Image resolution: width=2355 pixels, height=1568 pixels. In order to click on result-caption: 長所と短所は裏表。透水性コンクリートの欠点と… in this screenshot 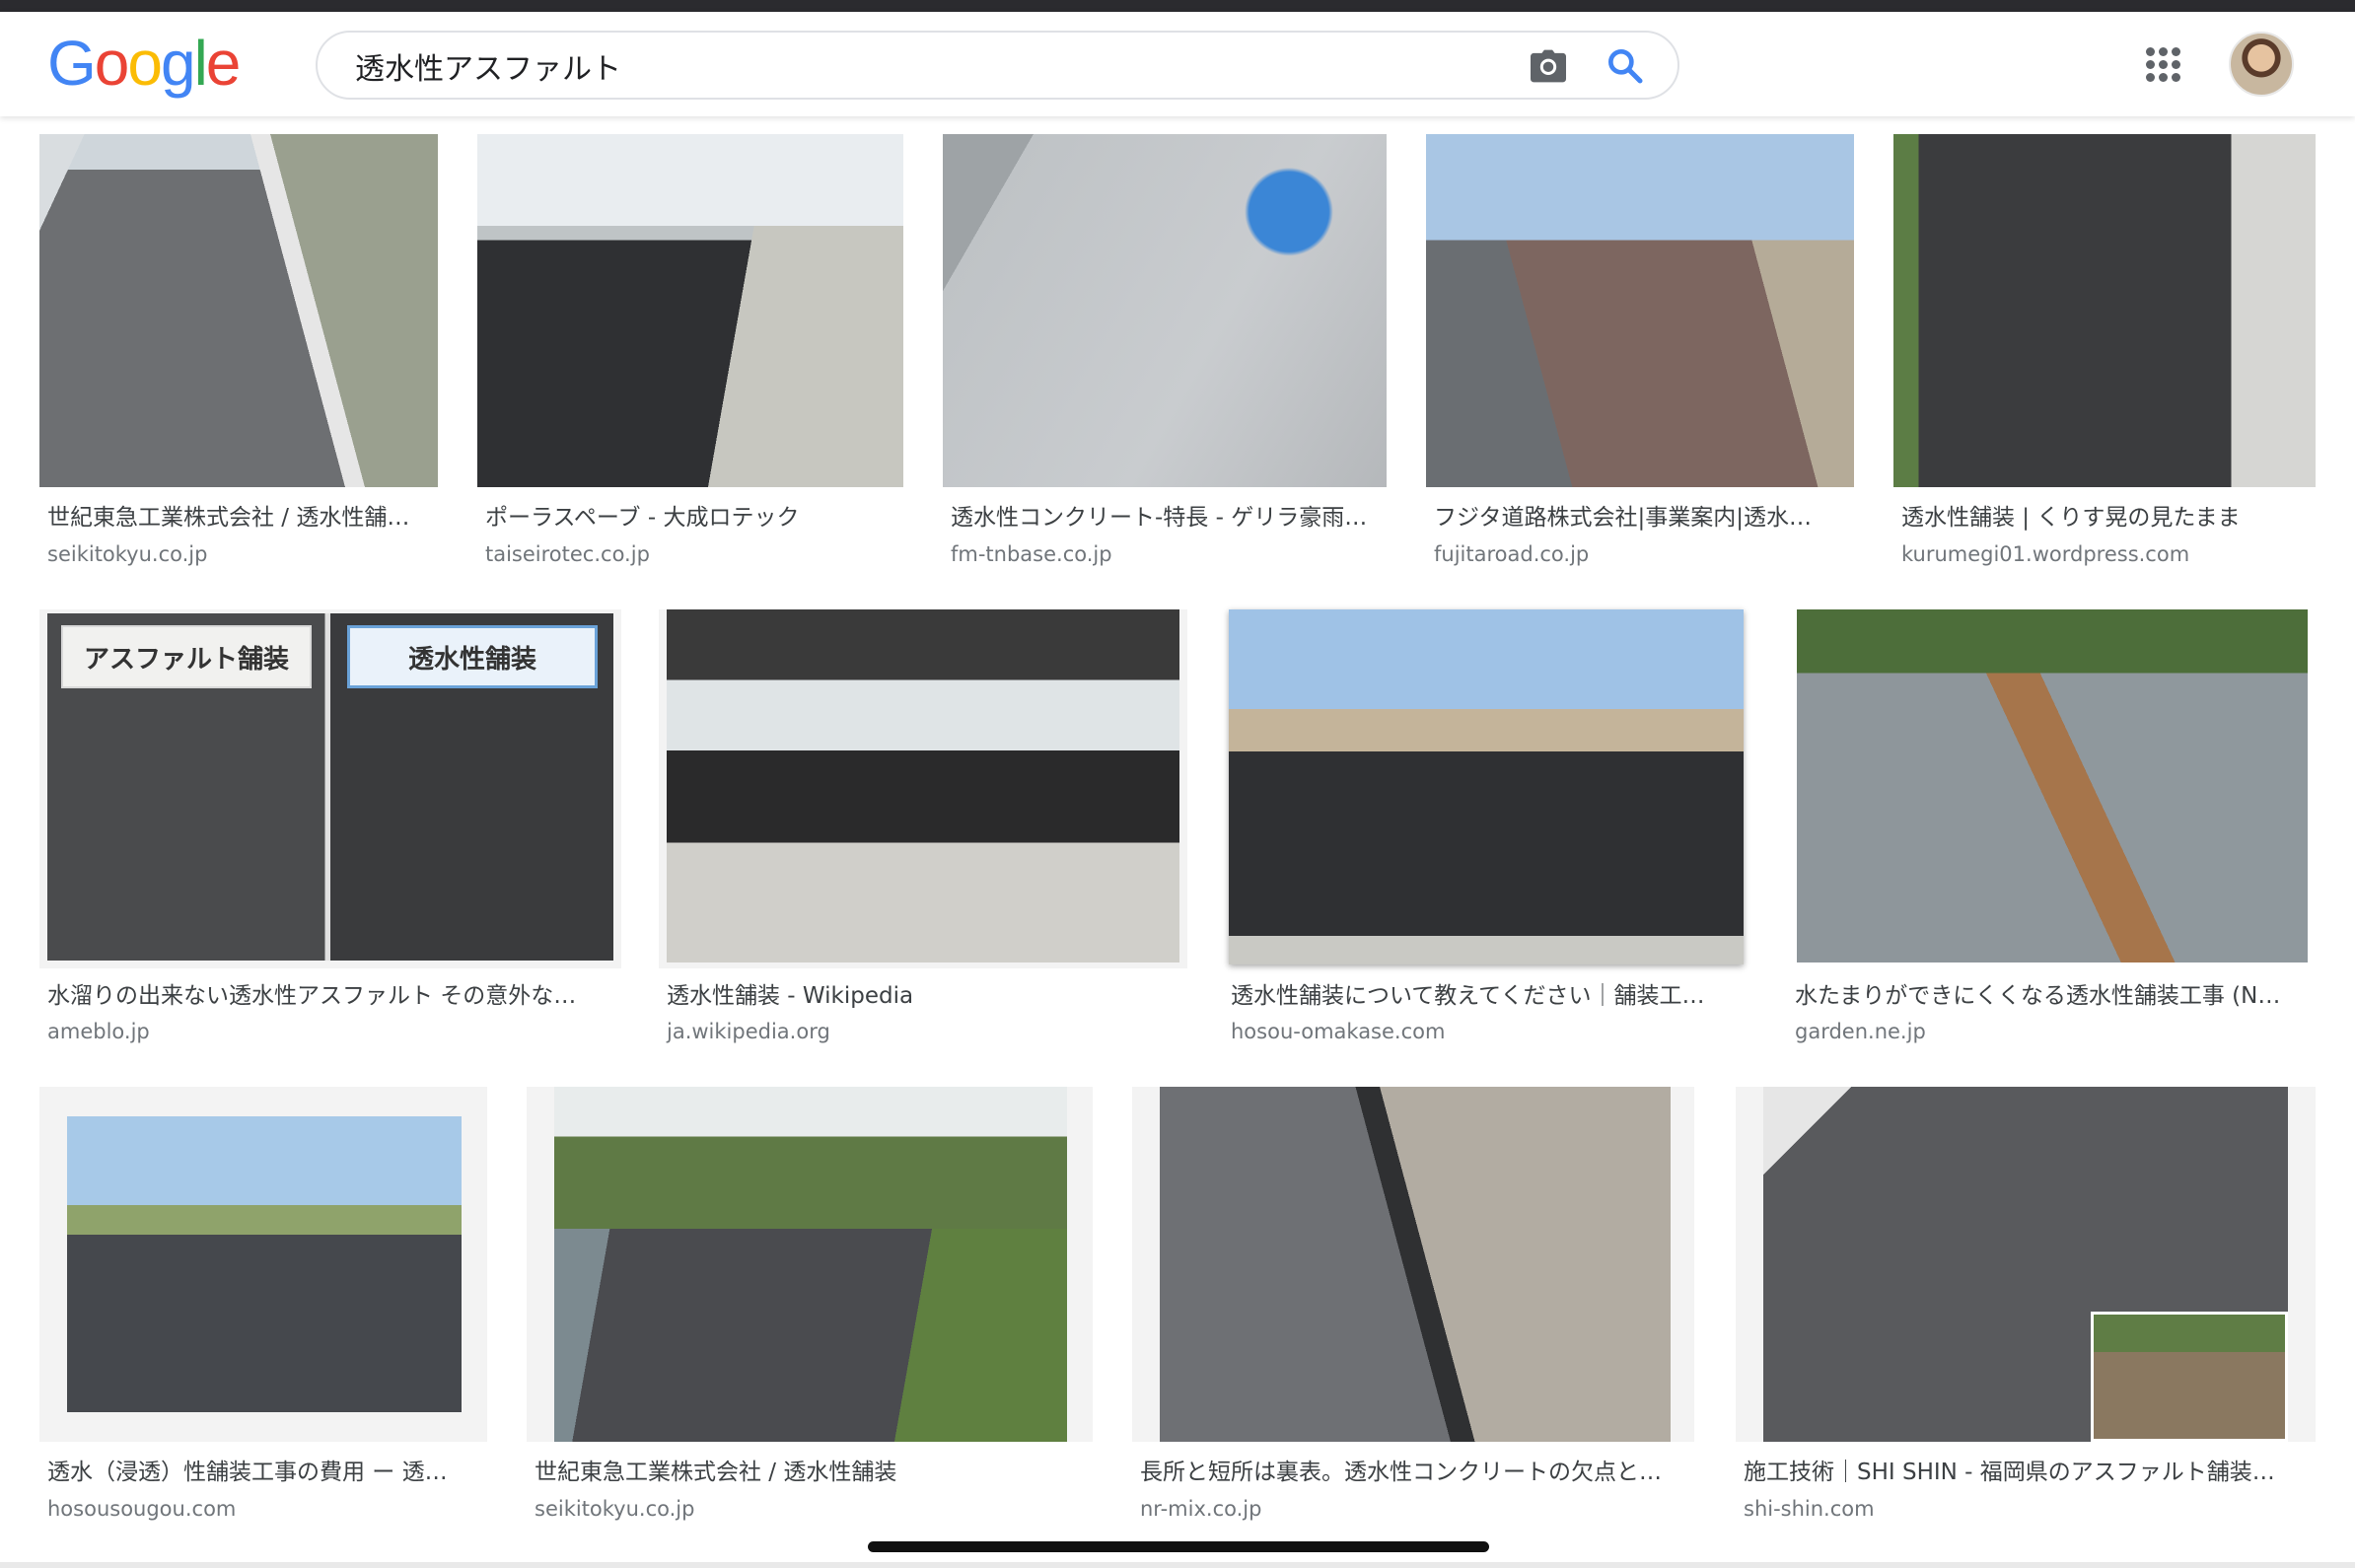, I will do `click(1412, 1472)`.